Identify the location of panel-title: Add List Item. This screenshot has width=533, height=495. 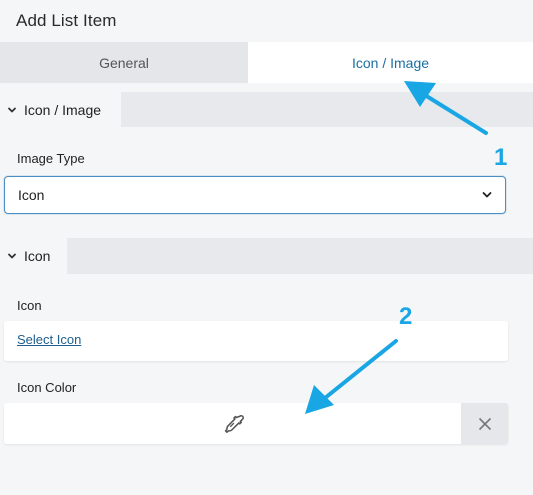
(66, 20).